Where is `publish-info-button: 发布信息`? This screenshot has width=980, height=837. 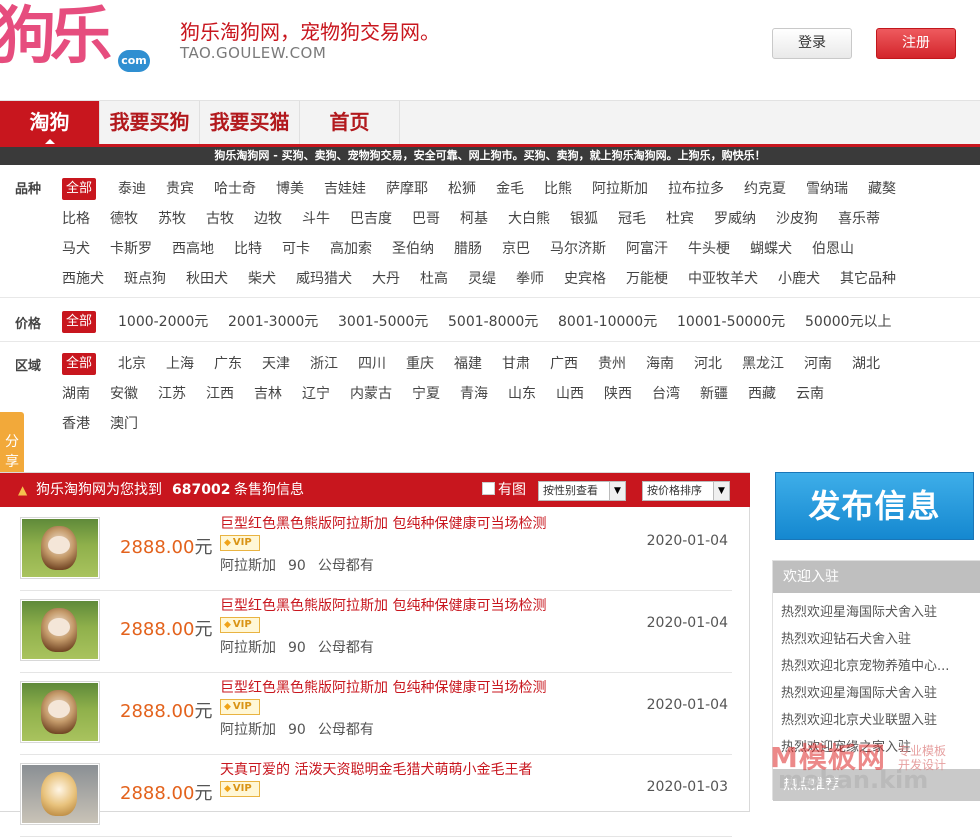 publish-info-button: 发布信息 is located at coordinates (874, 506).